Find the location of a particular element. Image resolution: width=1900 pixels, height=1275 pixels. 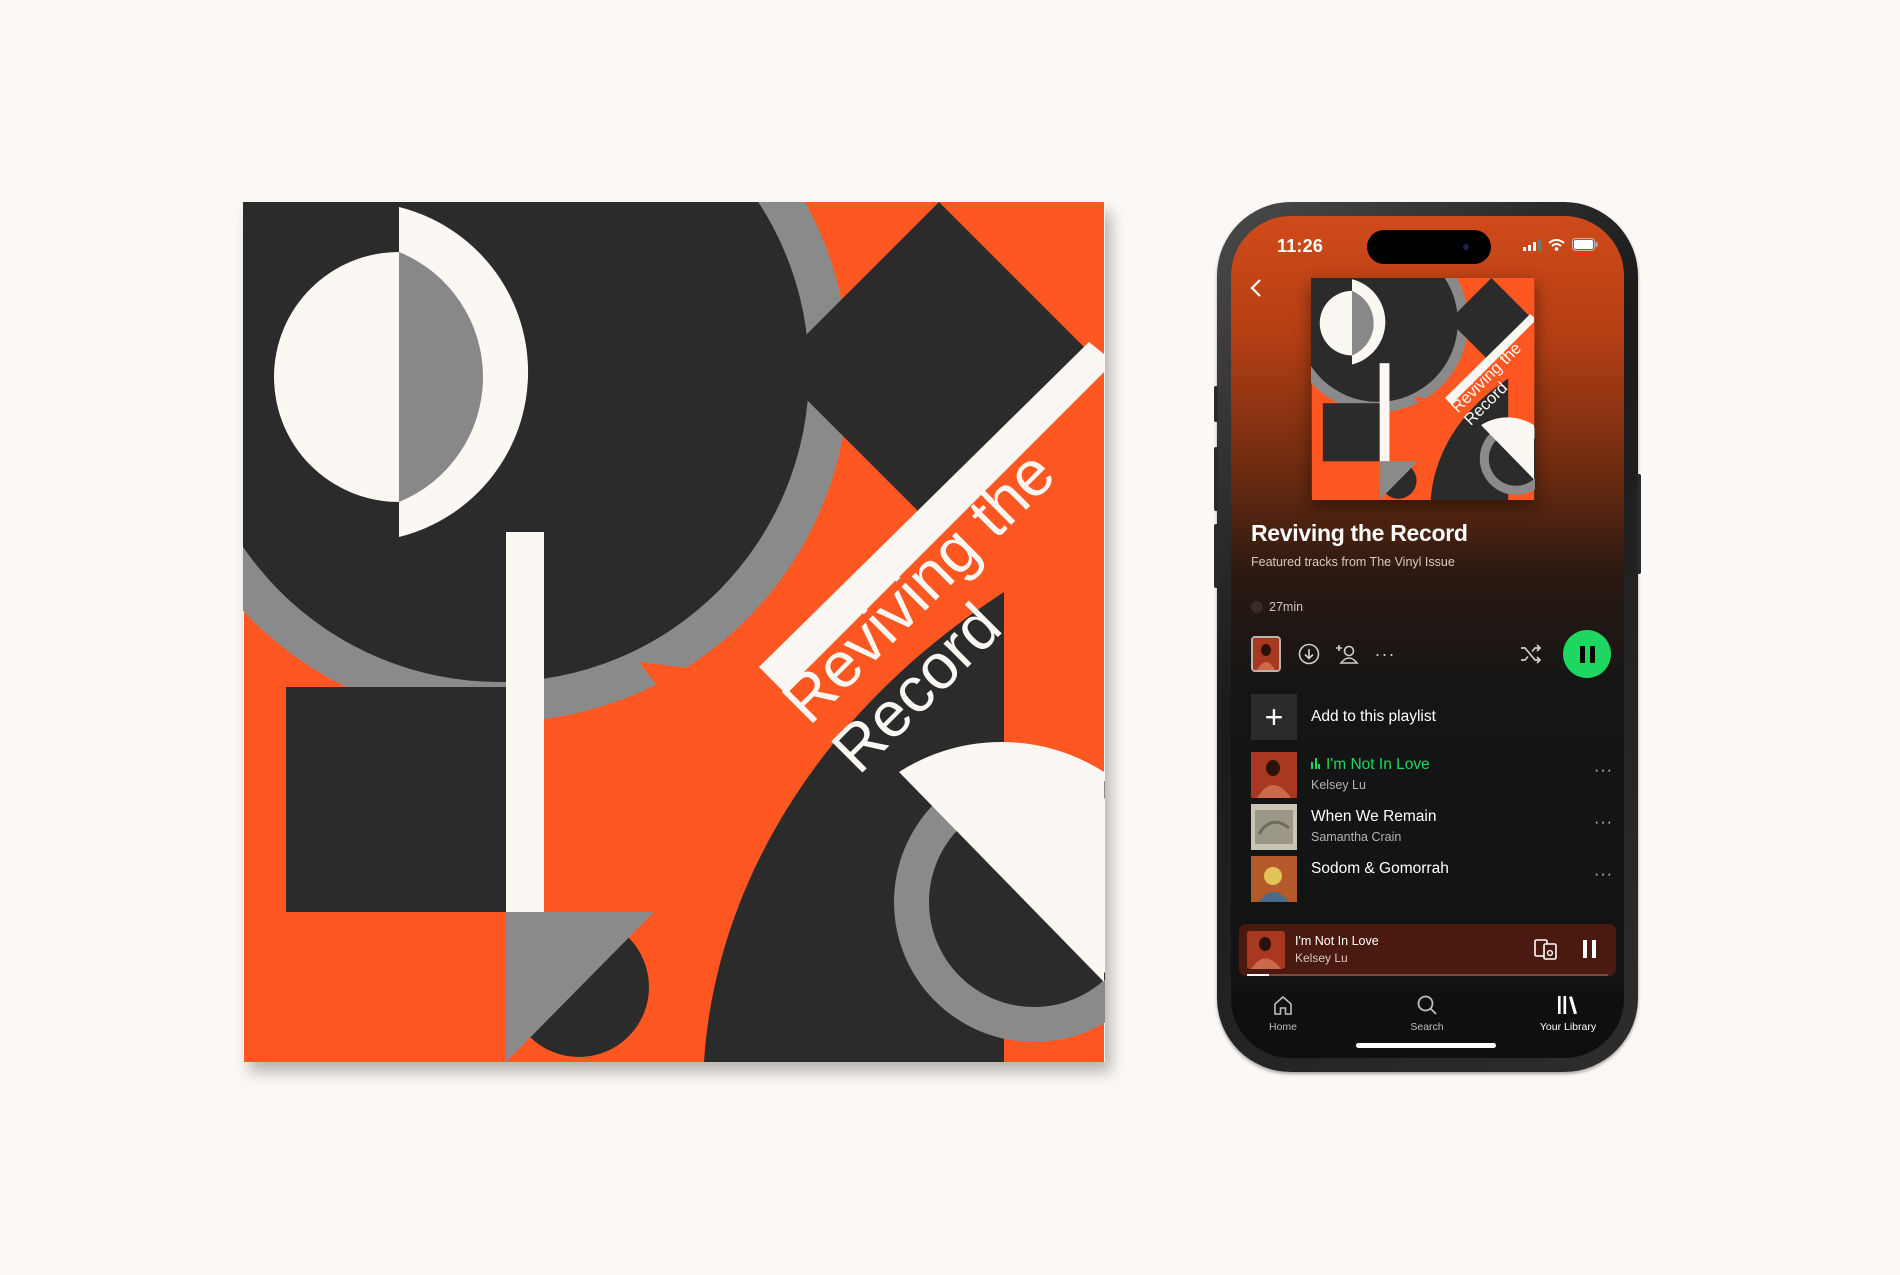

track-artist: Kelsey Lu is located at coordinates (1338, 785).